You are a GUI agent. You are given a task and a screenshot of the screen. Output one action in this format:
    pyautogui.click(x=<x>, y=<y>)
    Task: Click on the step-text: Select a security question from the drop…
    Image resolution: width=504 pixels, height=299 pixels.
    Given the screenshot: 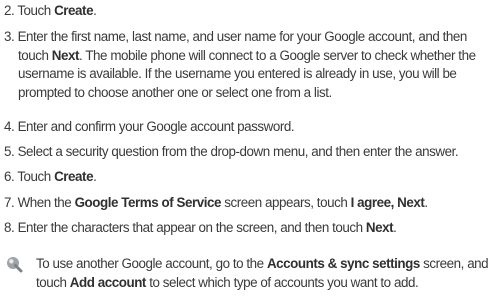 What is the action you would take?
    pyautogui.click(x=238, y=151)
    